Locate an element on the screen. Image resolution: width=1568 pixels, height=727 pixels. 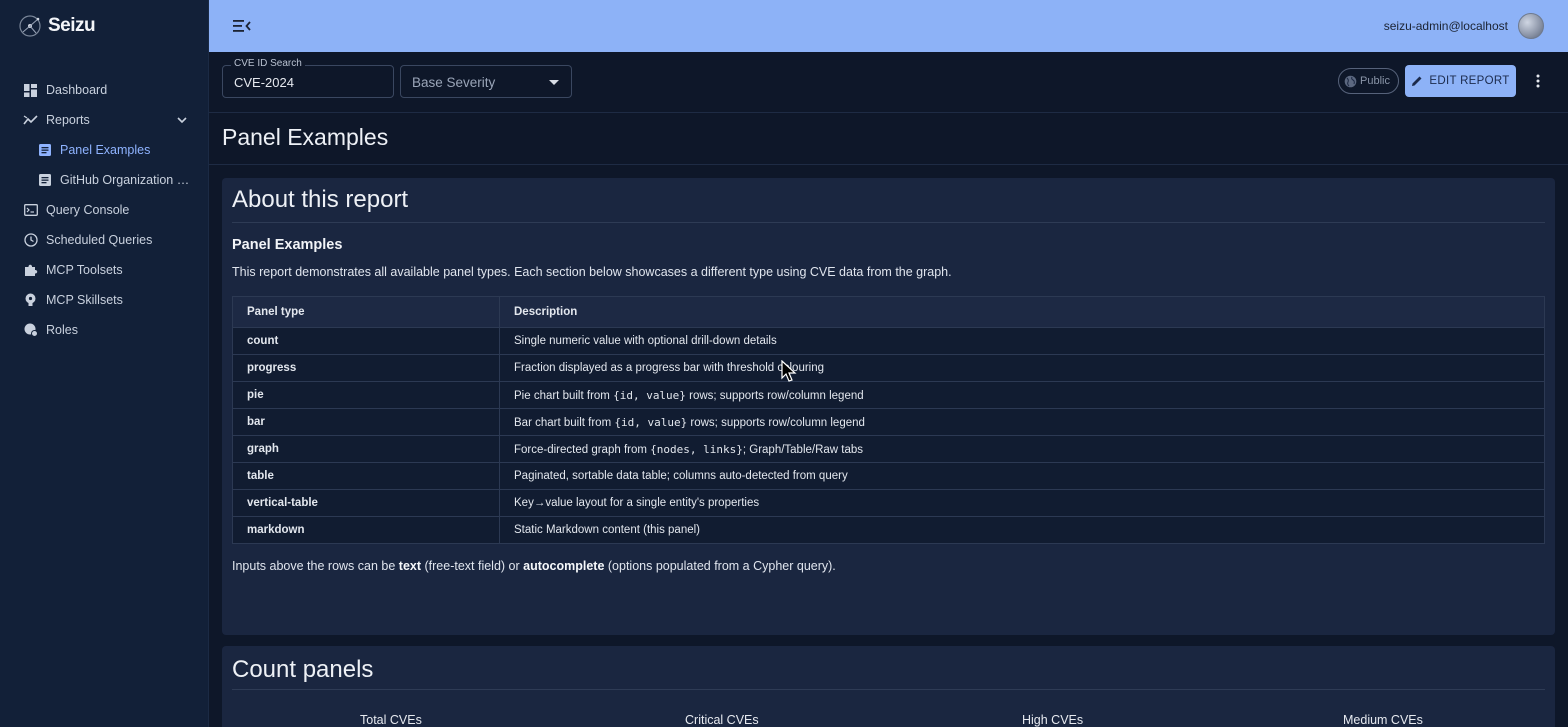
sidebar-item-dashboard: Dashboard is located at coordinates (104, 90).